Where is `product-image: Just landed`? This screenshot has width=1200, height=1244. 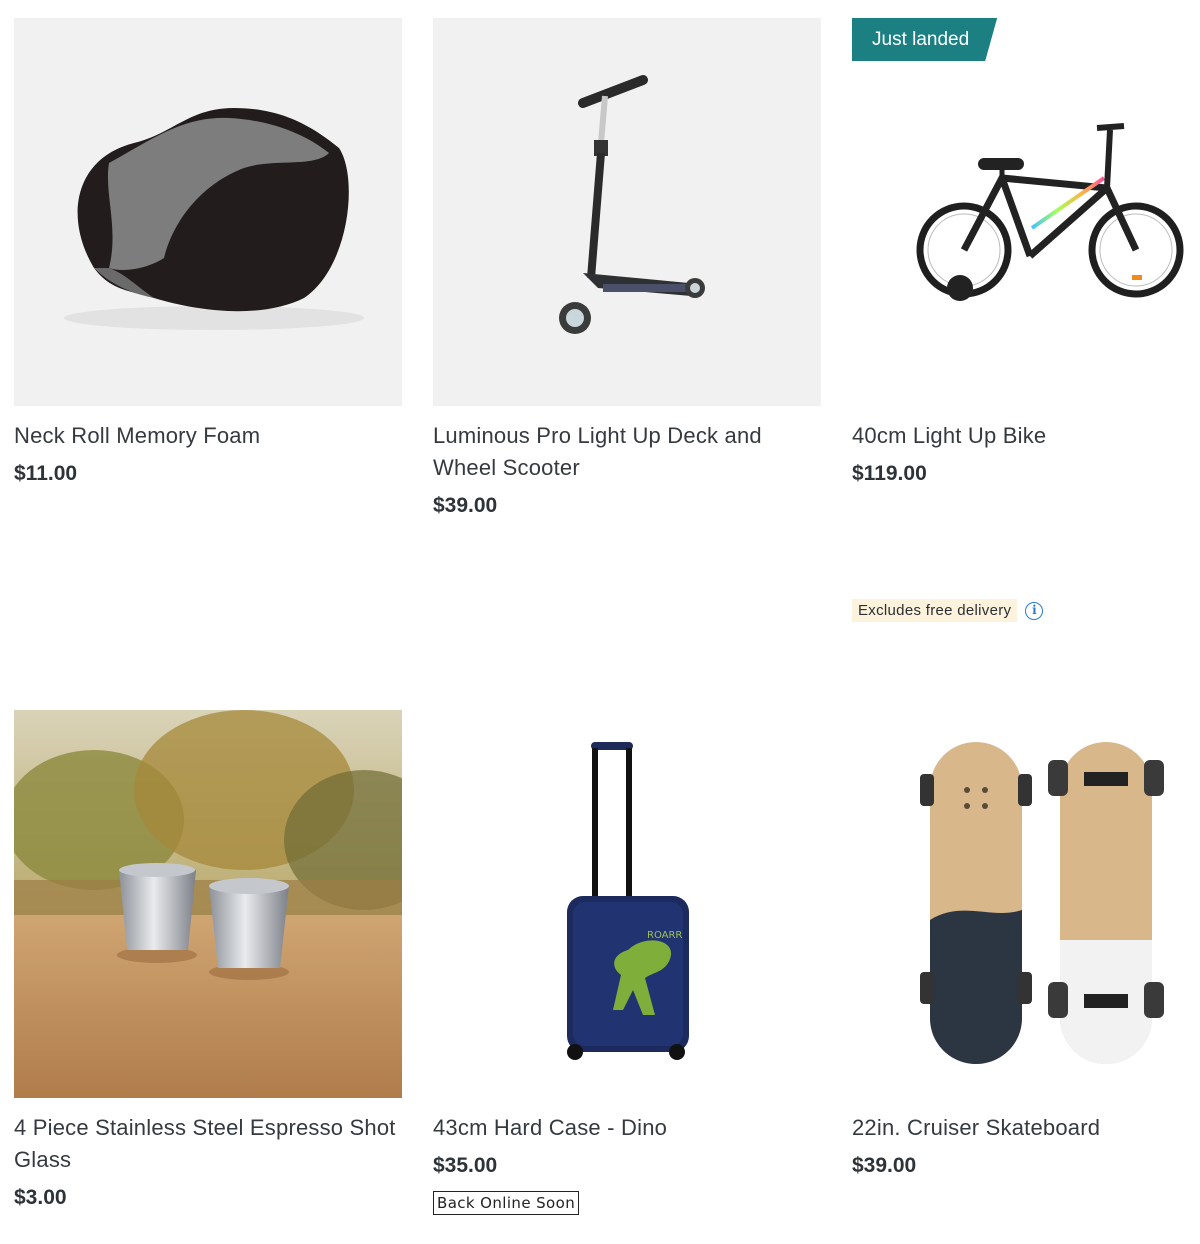 product-image: Just landed is located at coordinates (1026, 212).